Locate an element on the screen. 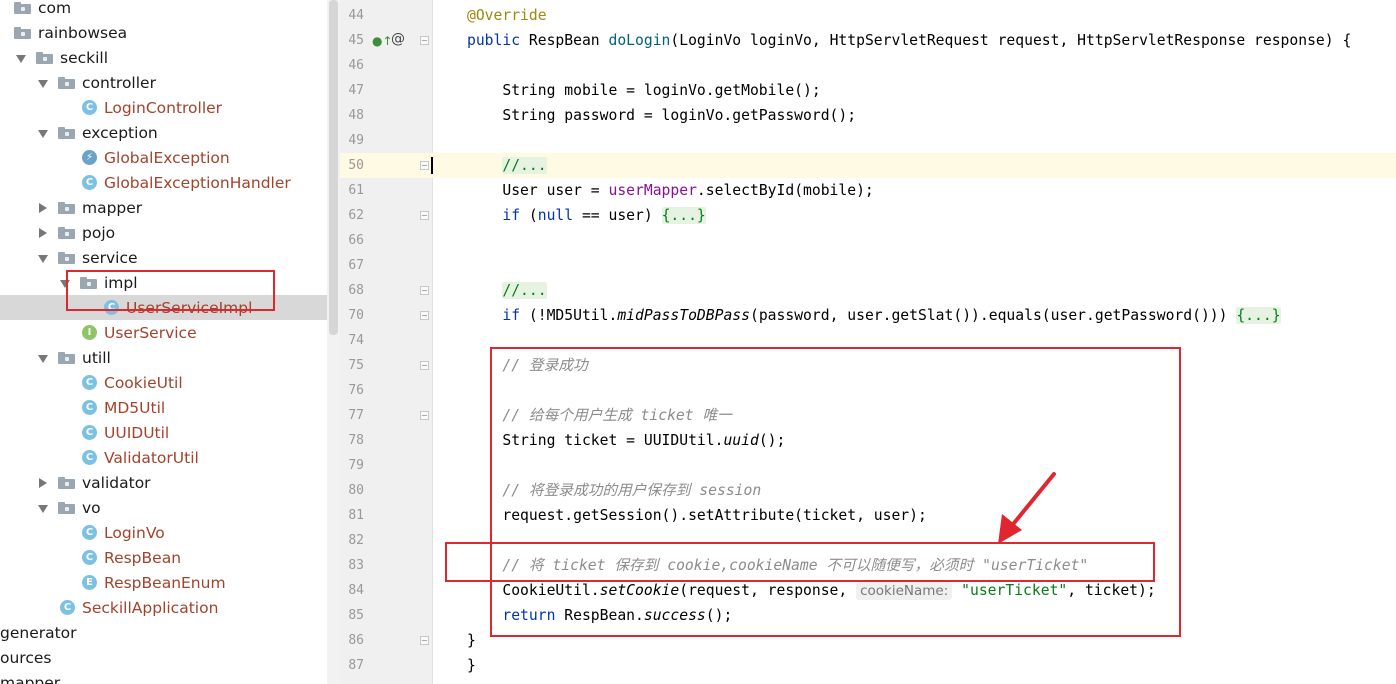  tree-item-label: mapper is located at coordinates (112, 207).